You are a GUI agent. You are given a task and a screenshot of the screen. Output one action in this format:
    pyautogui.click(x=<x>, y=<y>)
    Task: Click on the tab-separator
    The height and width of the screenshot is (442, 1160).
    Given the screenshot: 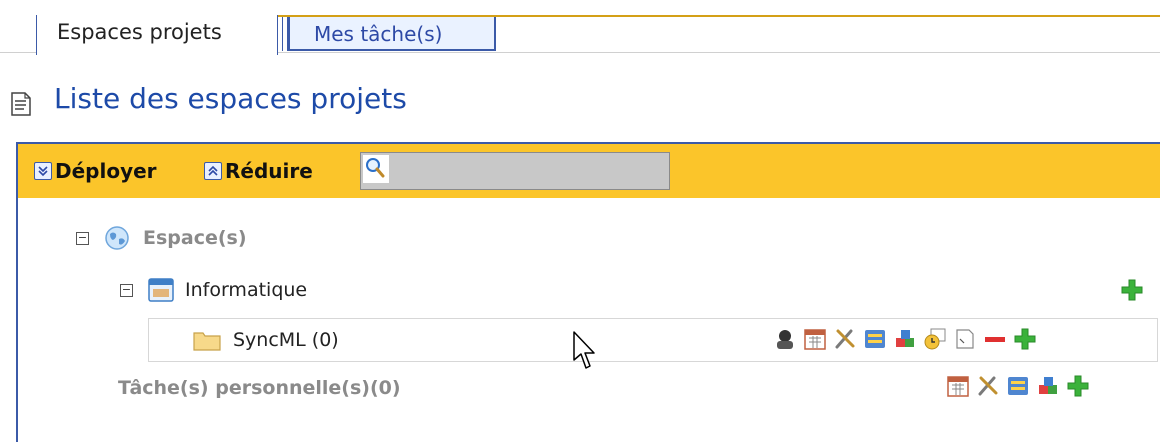 What is the action you would take?
    pyautogui.click(x=285, y=34)
    